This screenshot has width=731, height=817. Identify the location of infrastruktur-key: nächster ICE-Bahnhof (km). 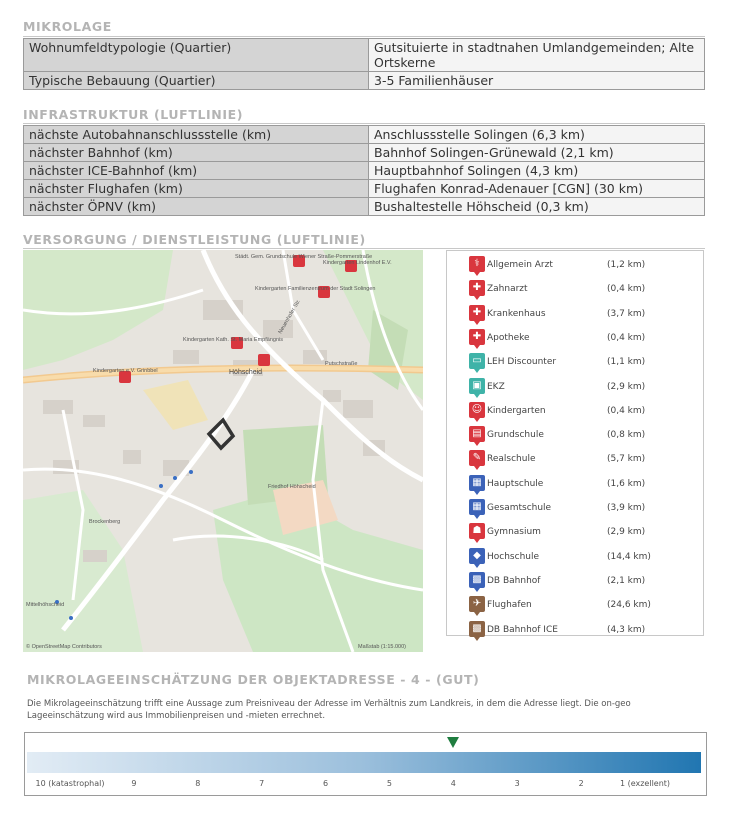
(196, 170).